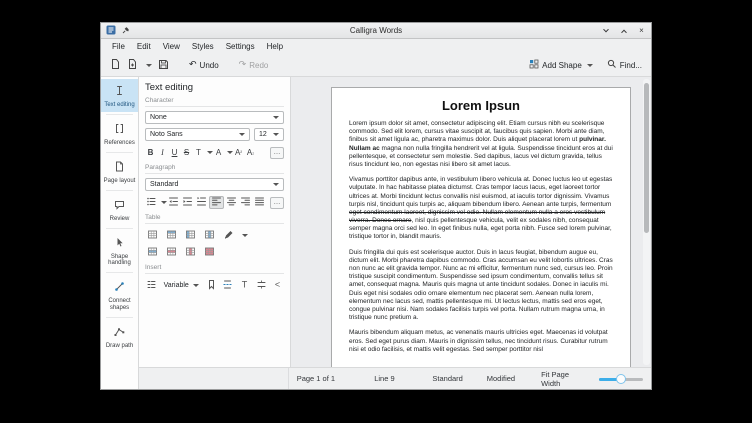 The width and height of the screenshot is (752, 423). I want to click on text-position-button-dropdown, so click(209, 152).